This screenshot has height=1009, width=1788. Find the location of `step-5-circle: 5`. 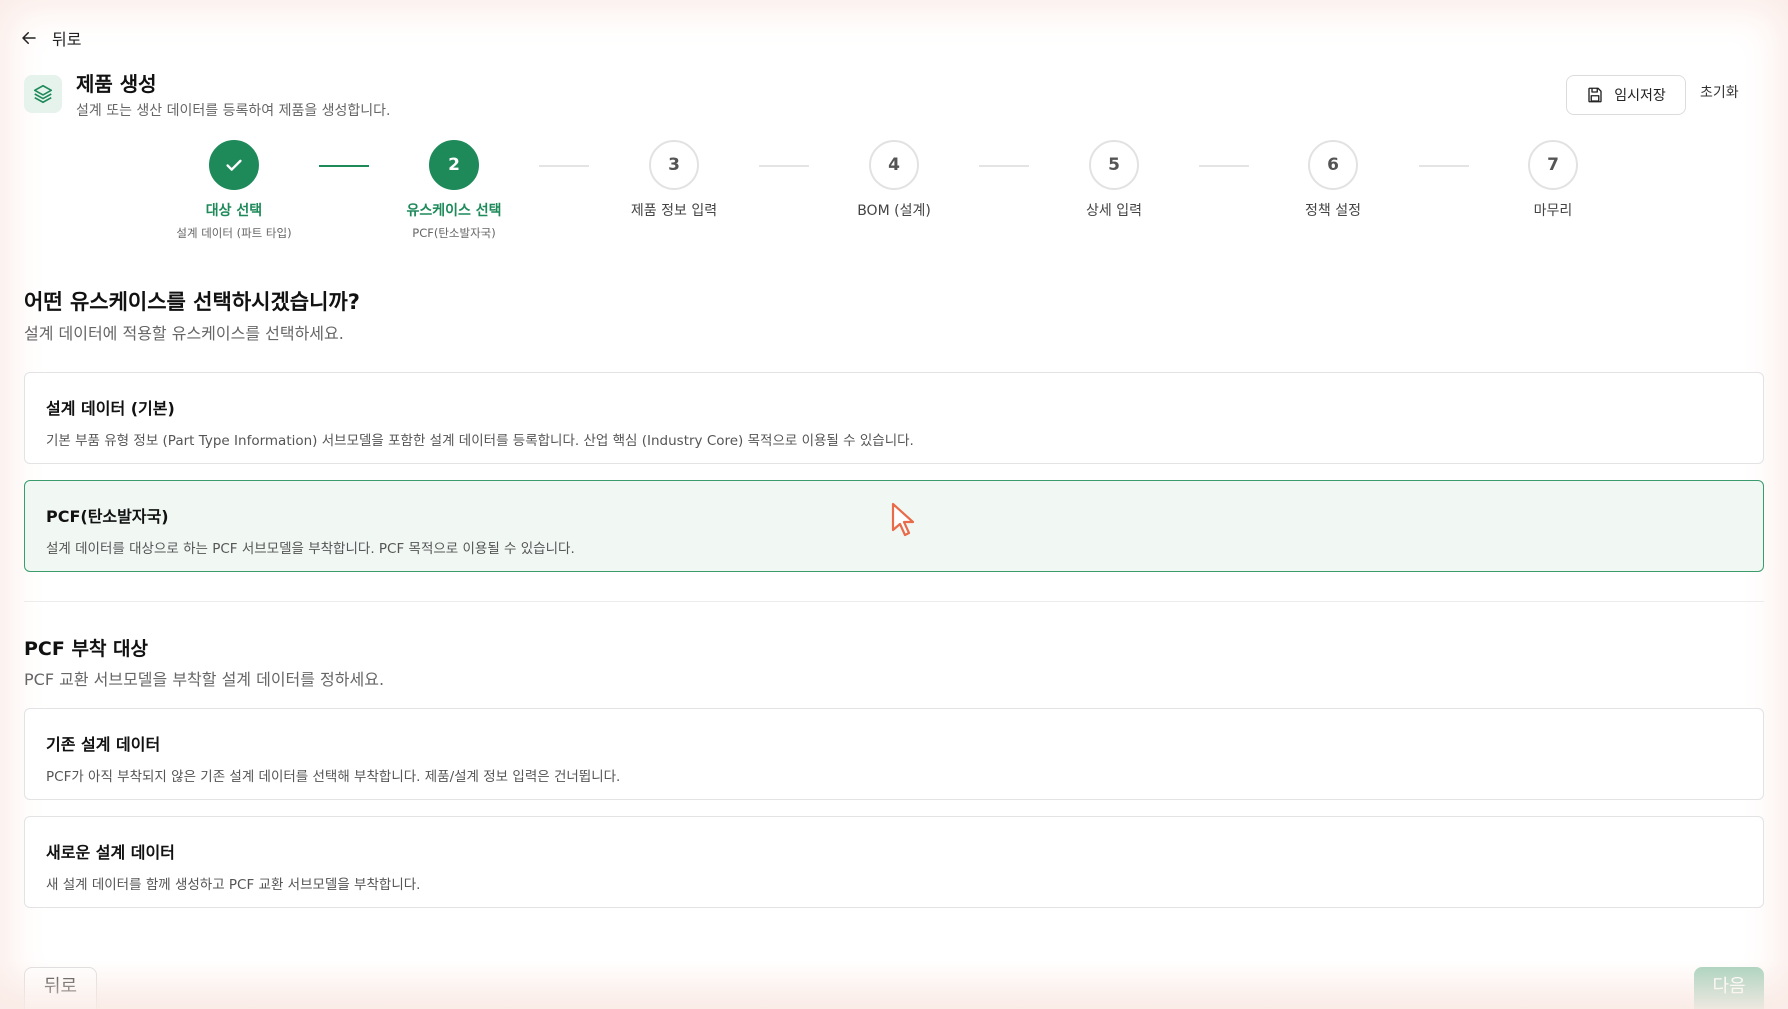

step-5-circle: 5 is located at coordinates (1114, 165).